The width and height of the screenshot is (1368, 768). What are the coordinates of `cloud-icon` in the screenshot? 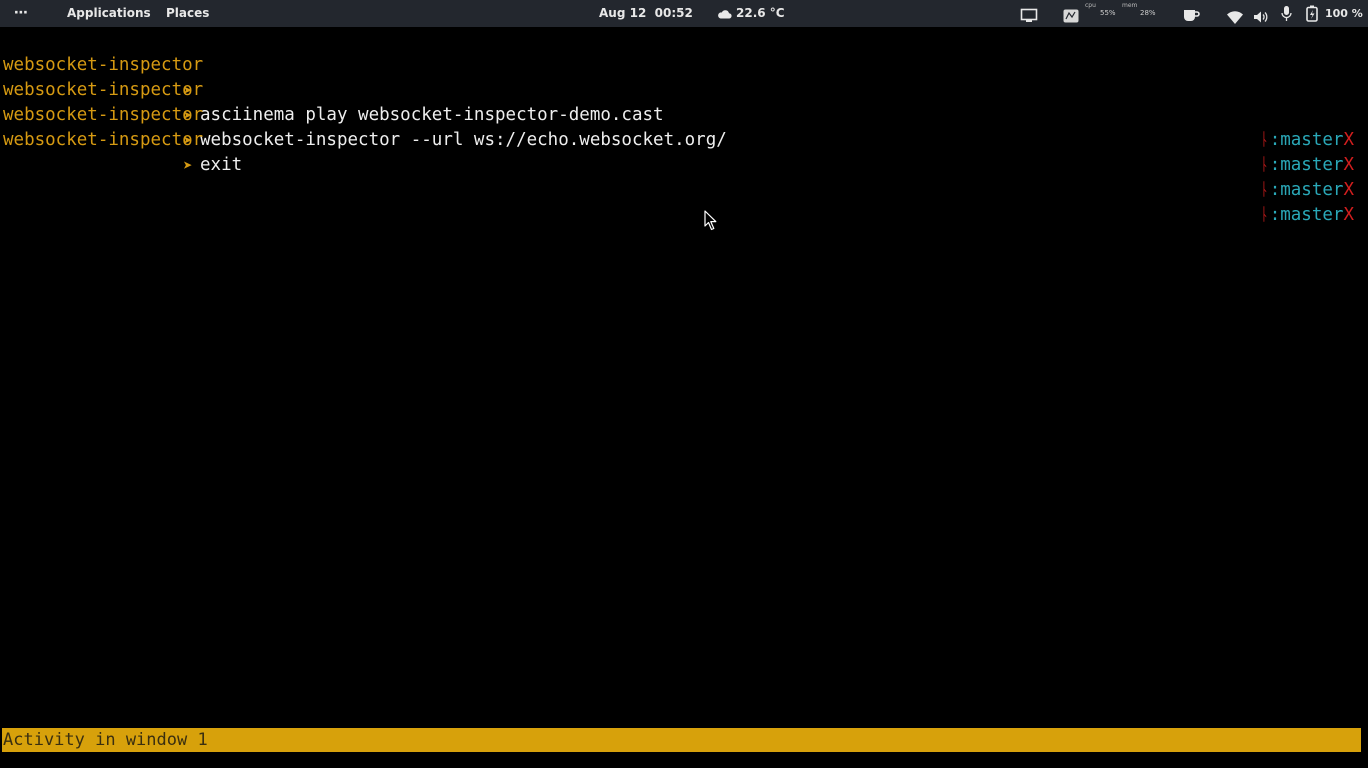 It's located at (725, 14).